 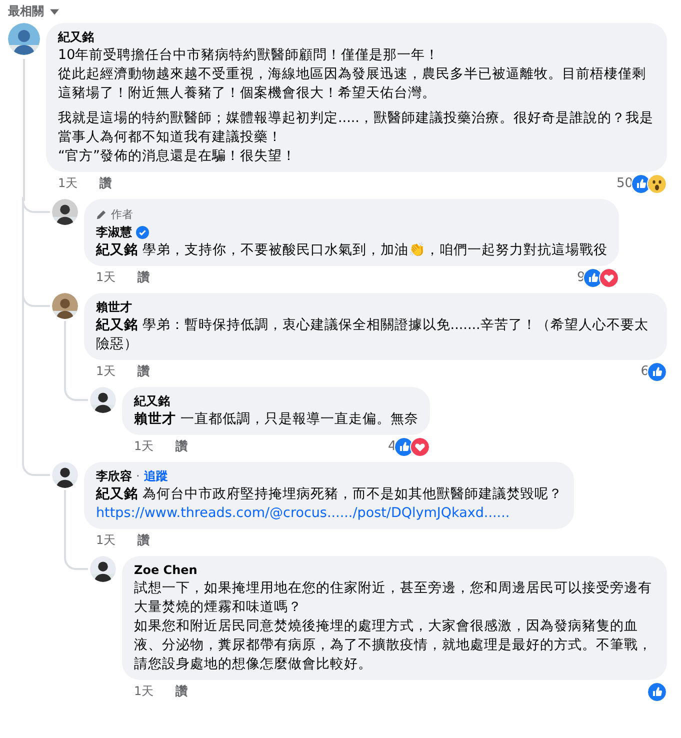 What do you see at coordinates (33, 11) in the screenshot?
I see `sort-dropdown: 最相關` at bounding box center [33, 11].